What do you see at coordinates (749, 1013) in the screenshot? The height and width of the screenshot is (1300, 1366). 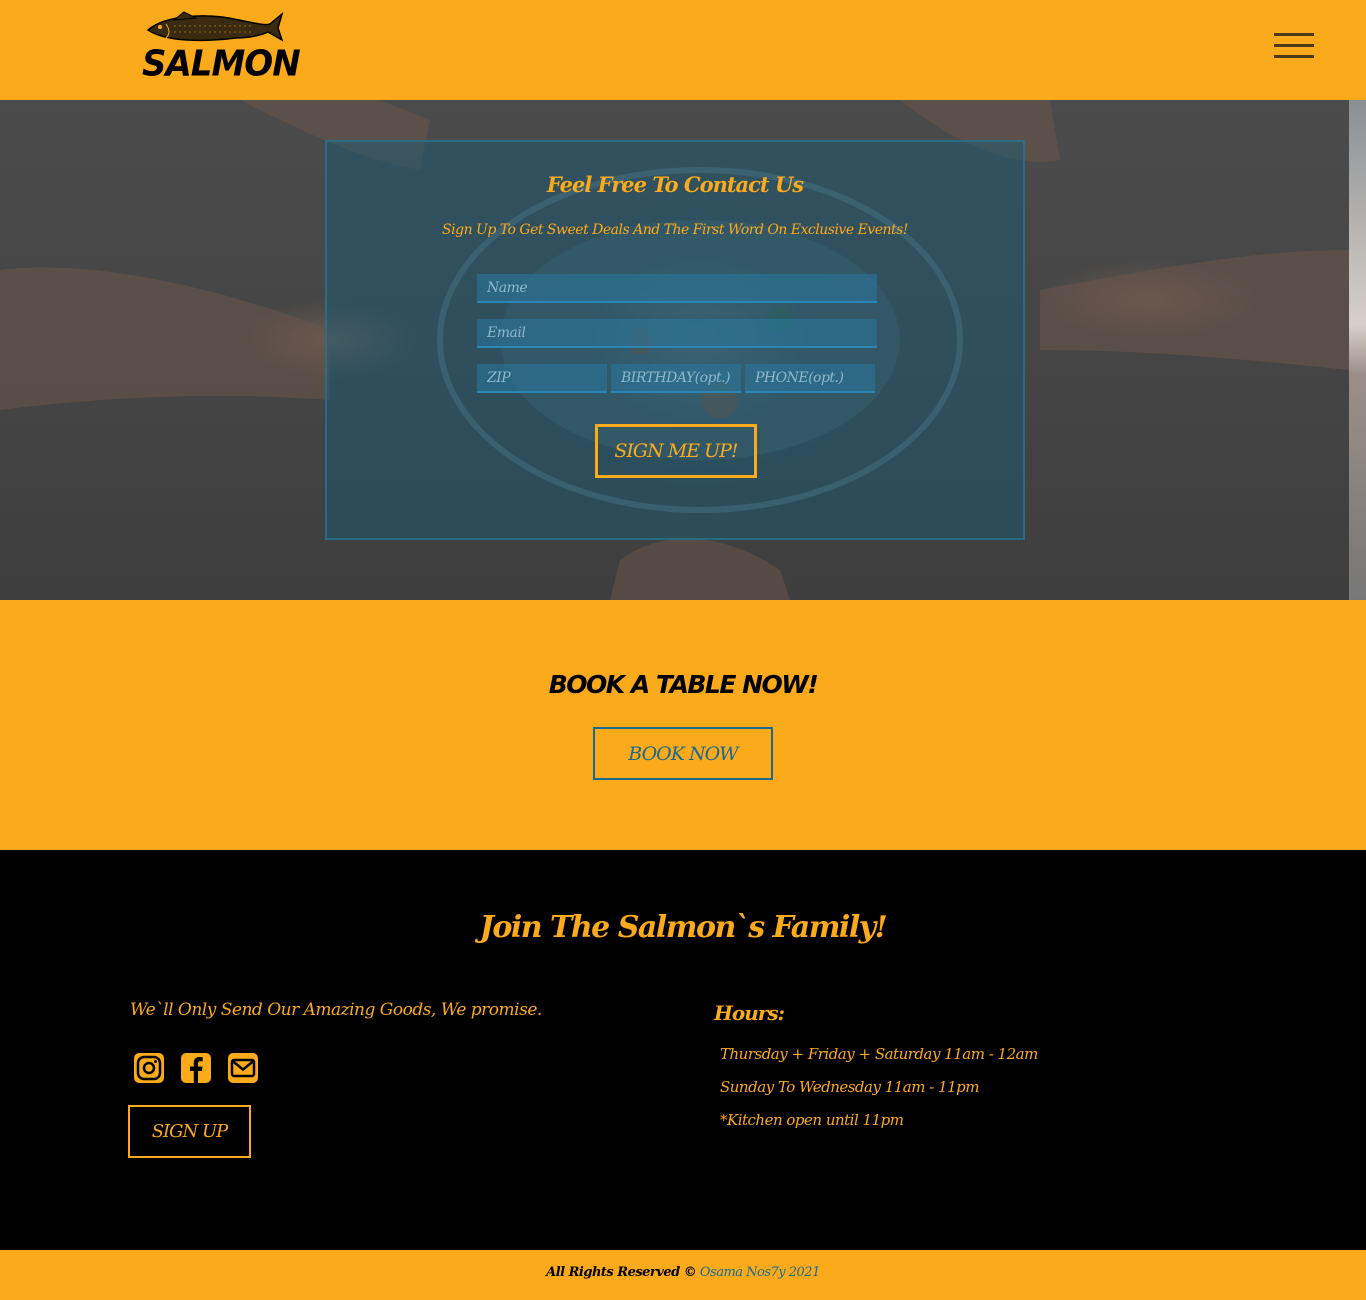 I see `hours-title: Hours:` at bounding box center [749, 1013].